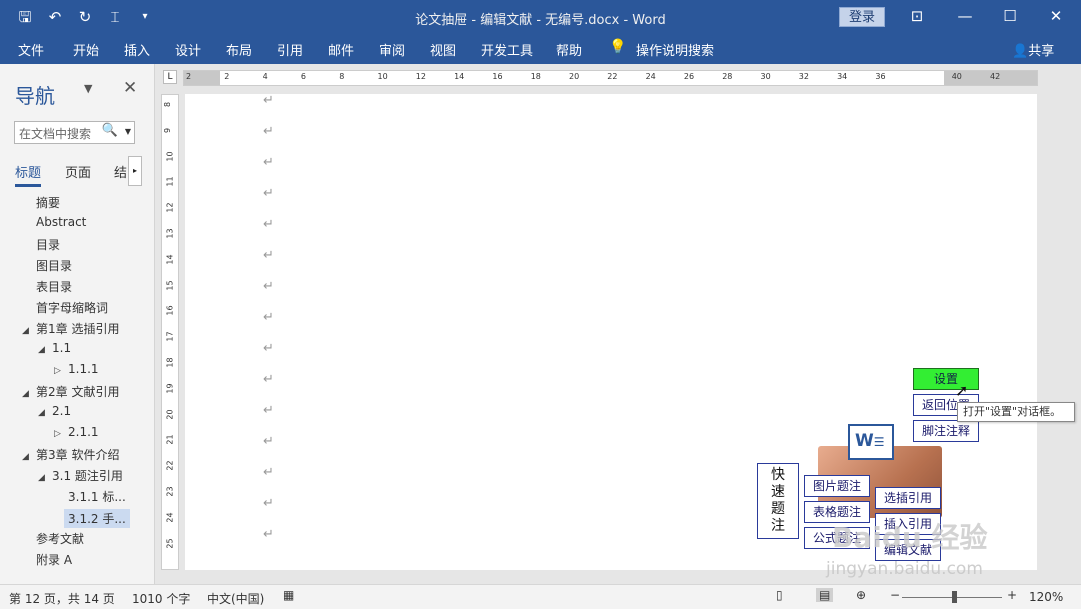 The width and height of the screenshot is (1081, 609). Describe the element at coordinates (862, 17) in the screenshot. I see `login-button: 登录` at that location.